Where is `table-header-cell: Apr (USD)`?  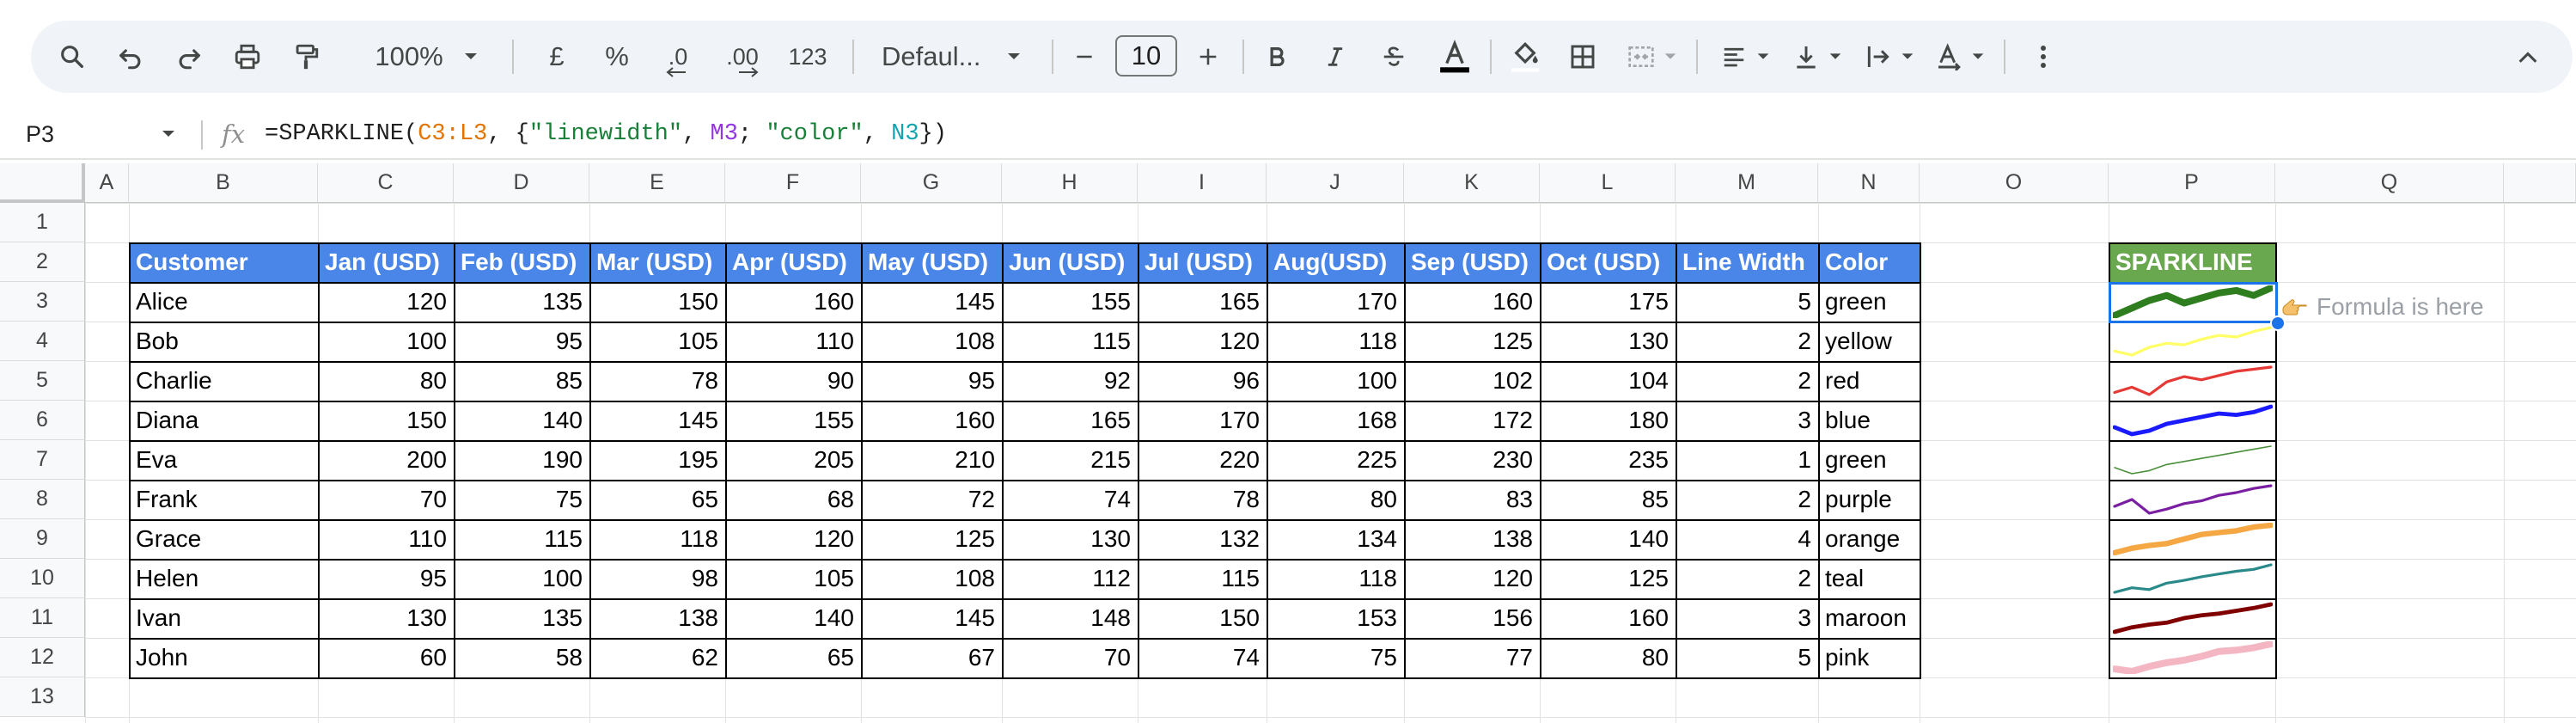
table-header-cell: Apr (USD) is located at coordinates (793, 262).